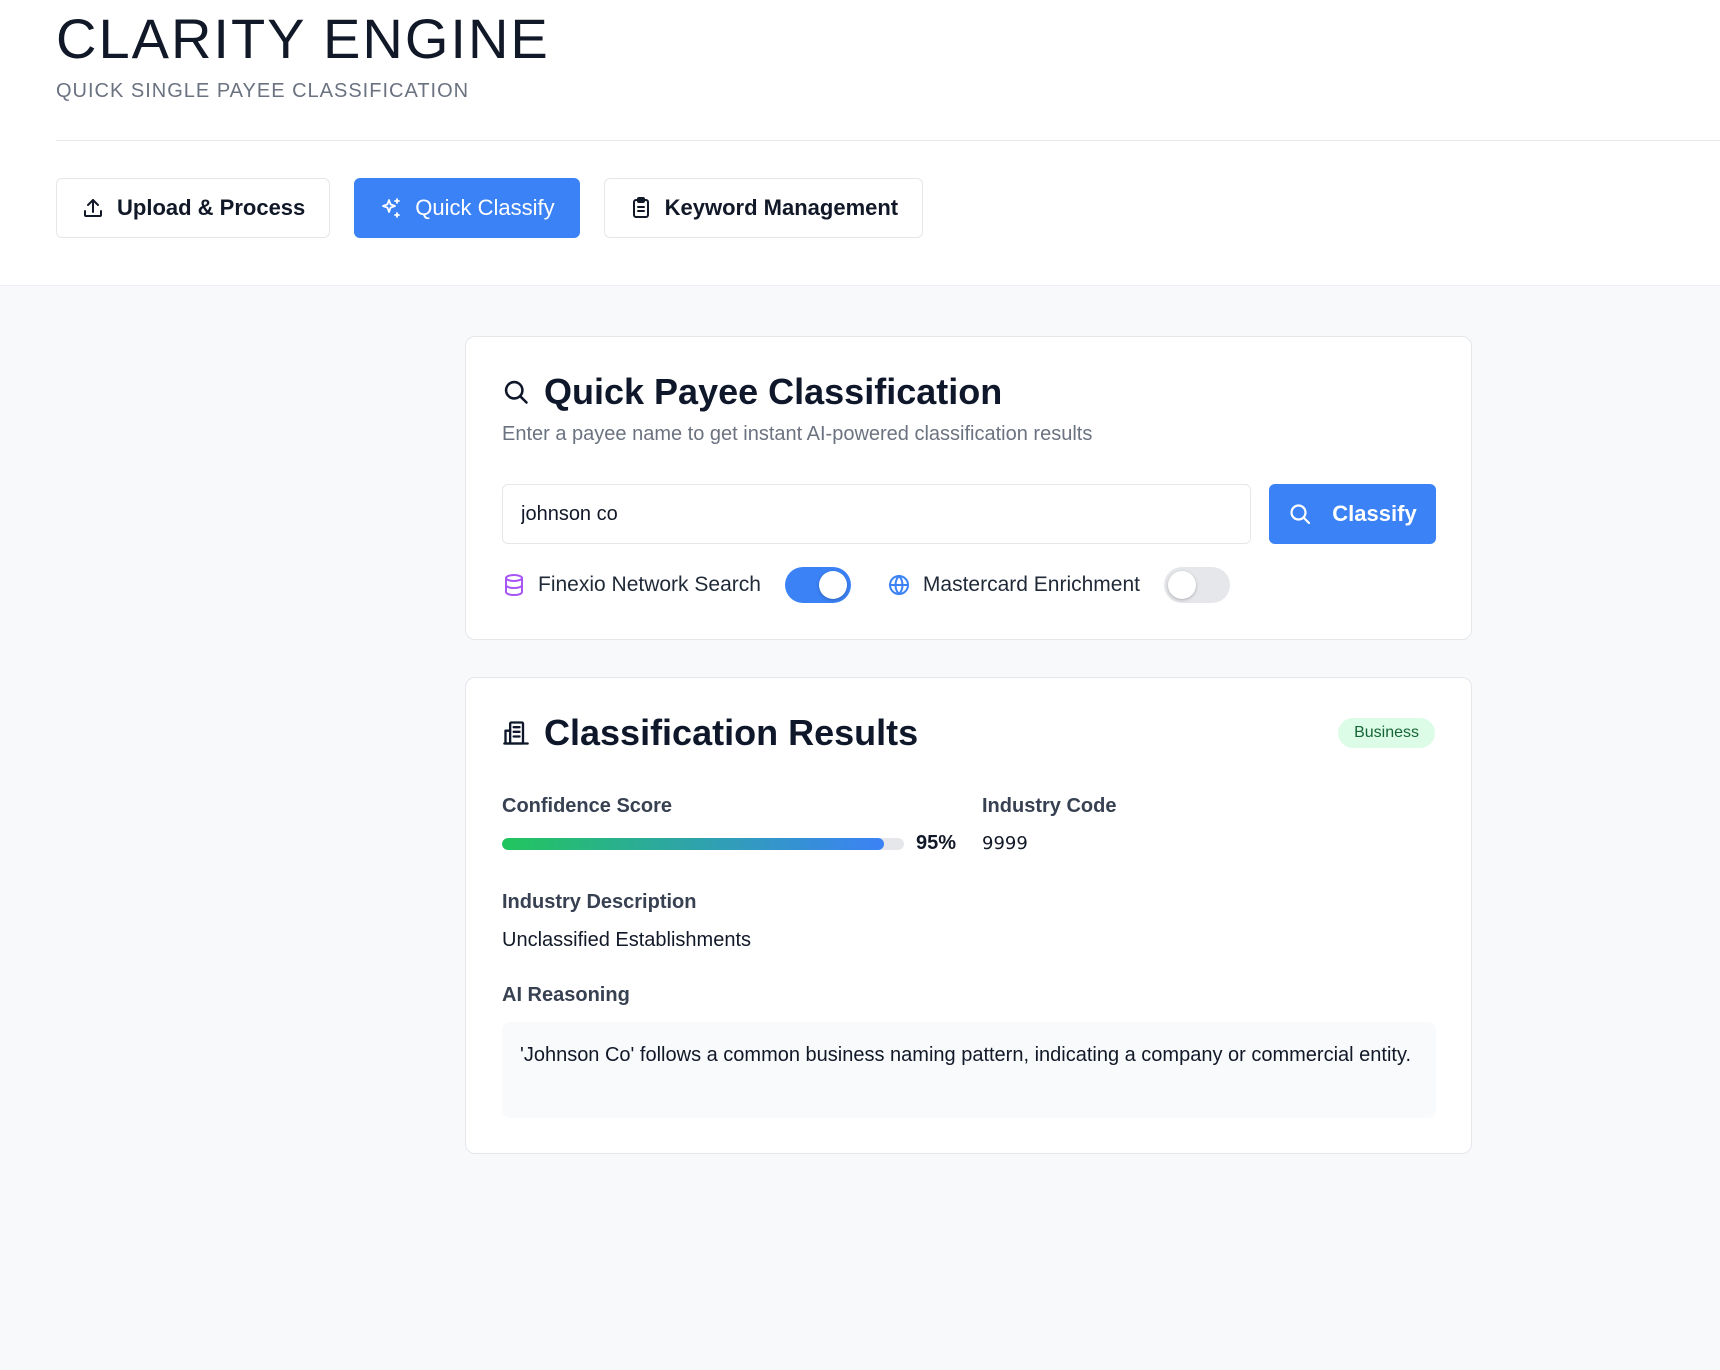 This screenshot has width=1720, height=1370. I want to click on finexio-option: Finexio Network Search, so click(676, 585).